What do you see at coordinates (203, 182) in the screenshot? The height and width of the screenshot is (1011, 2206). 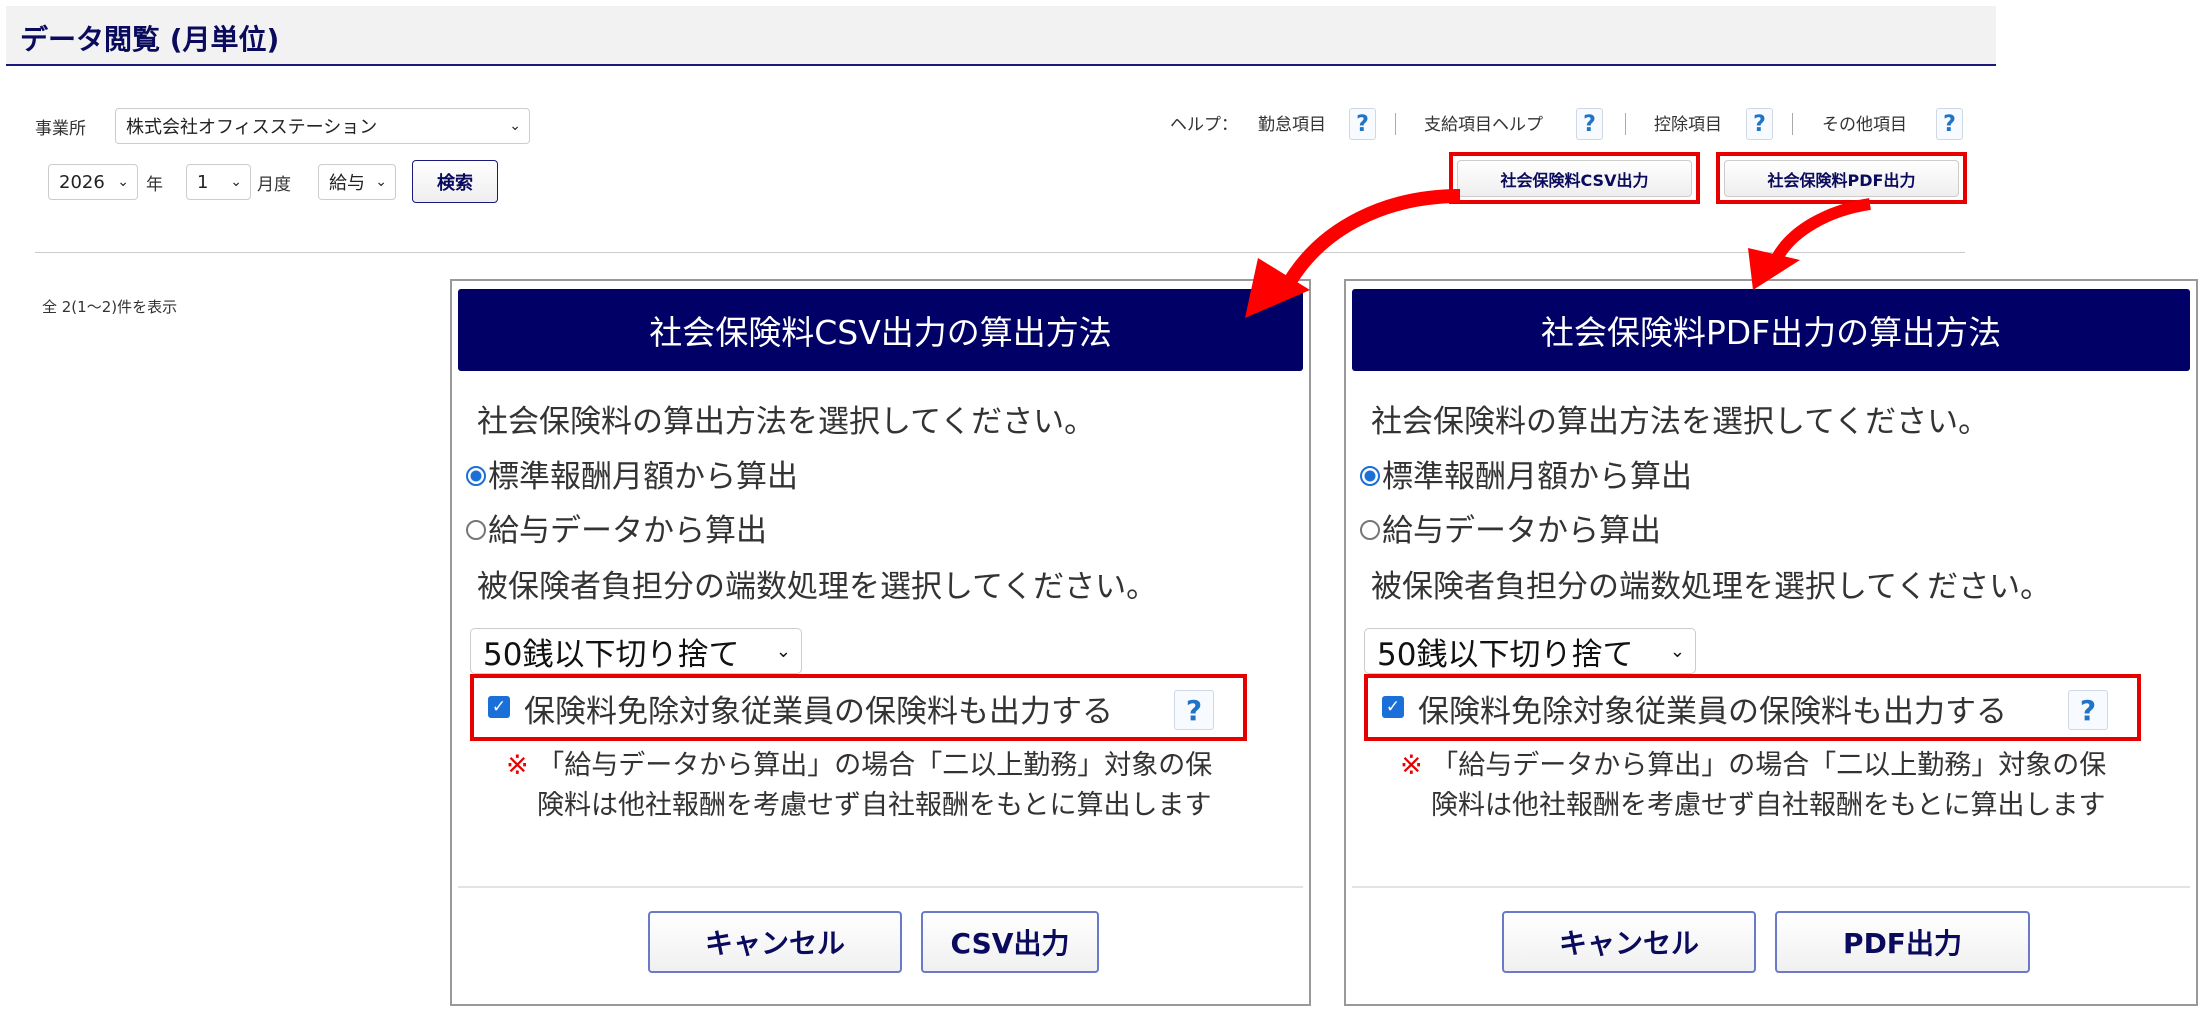 I see `month-value: 1` at bounding box center [203, 182].